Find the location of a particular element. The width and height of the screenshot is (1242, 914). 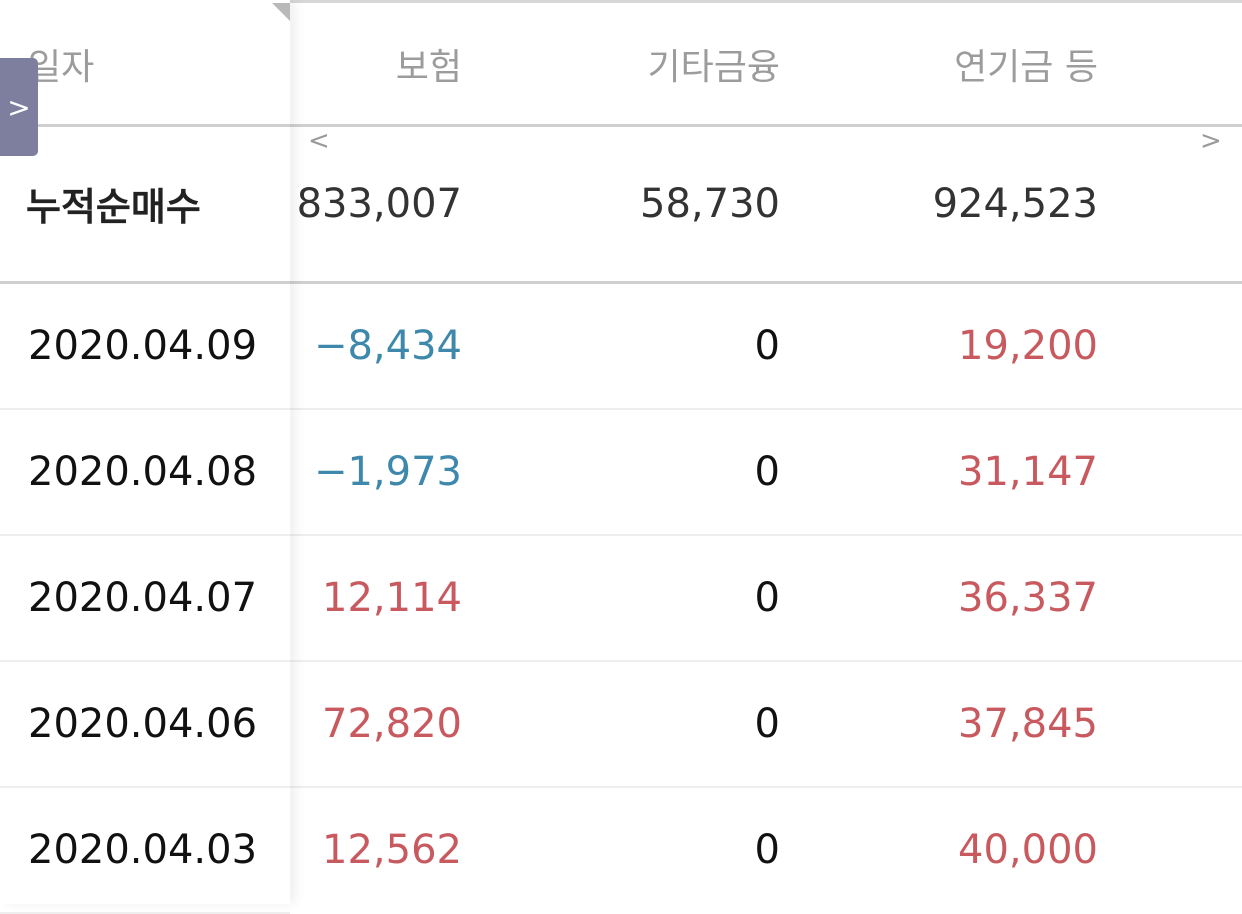

table-row: 2020.04.03 is located at coordinates (145, 851).